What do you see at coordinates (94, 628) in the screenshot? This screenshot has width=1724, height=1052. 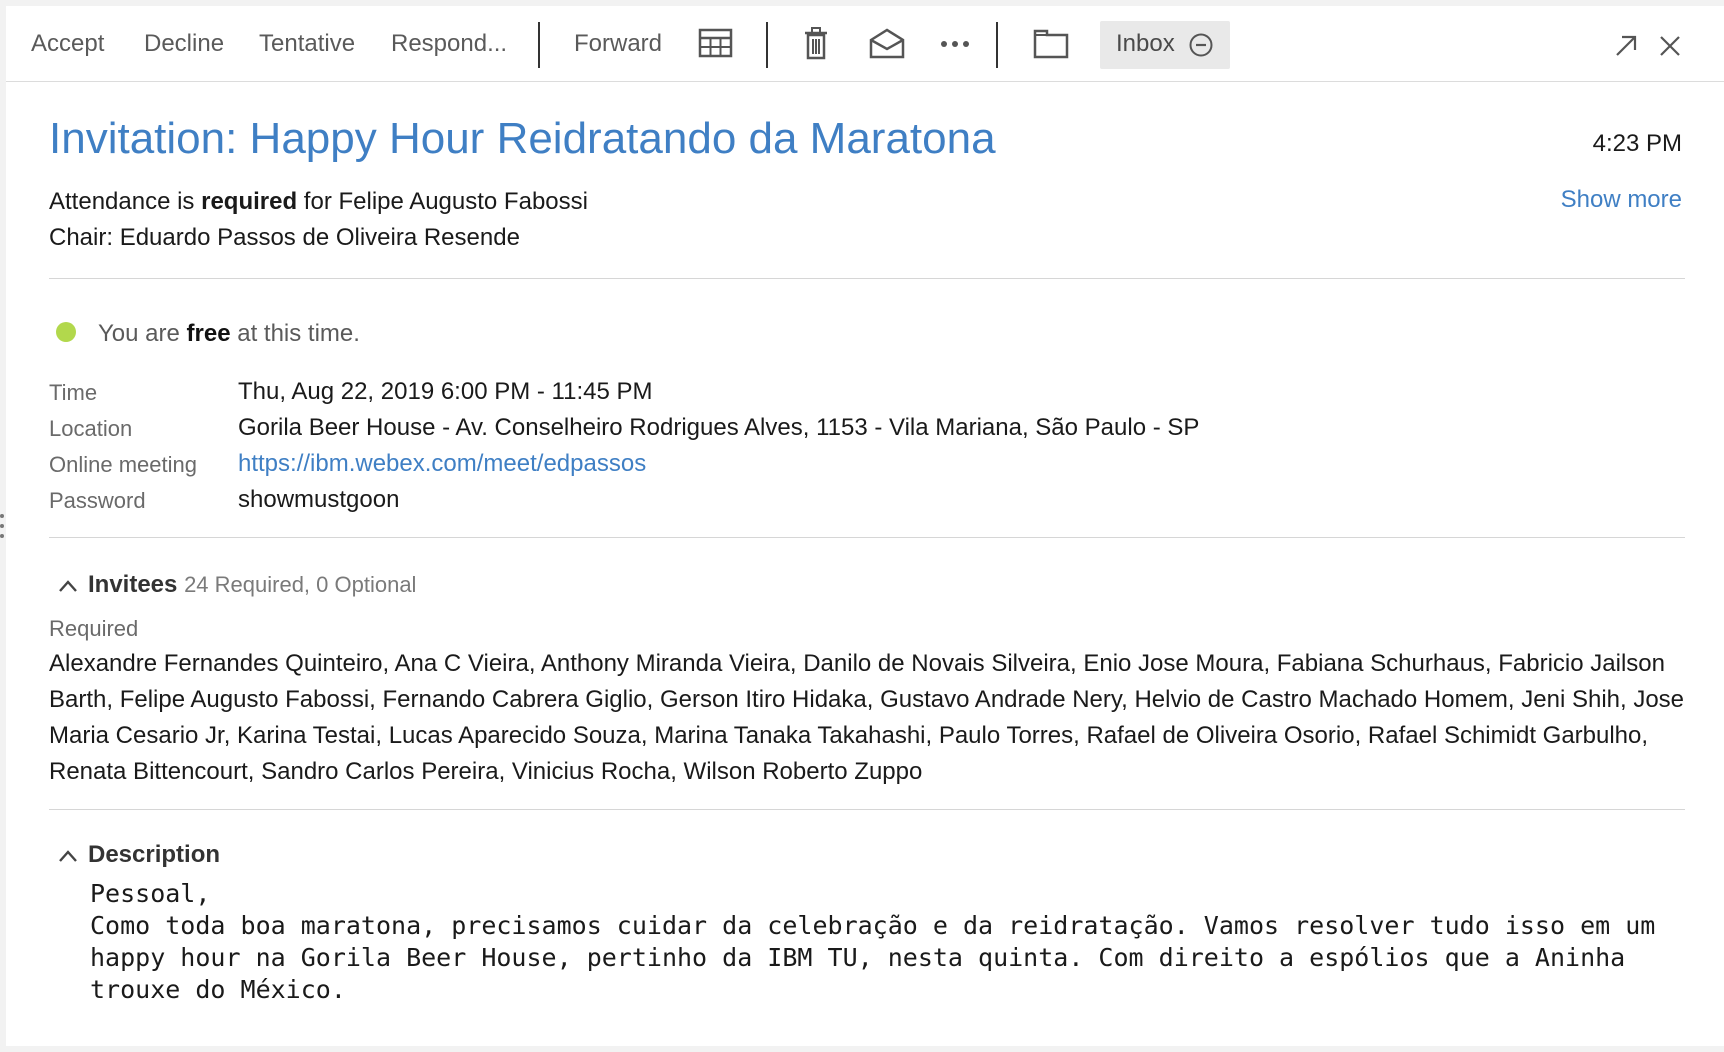 I see `required-label: Required` at bounding box center [94, 628].